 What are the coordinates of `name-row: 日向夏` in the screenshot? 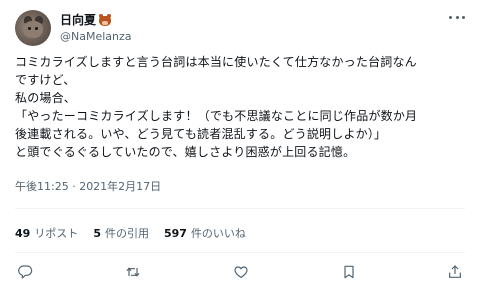 It's located at (86, 20).